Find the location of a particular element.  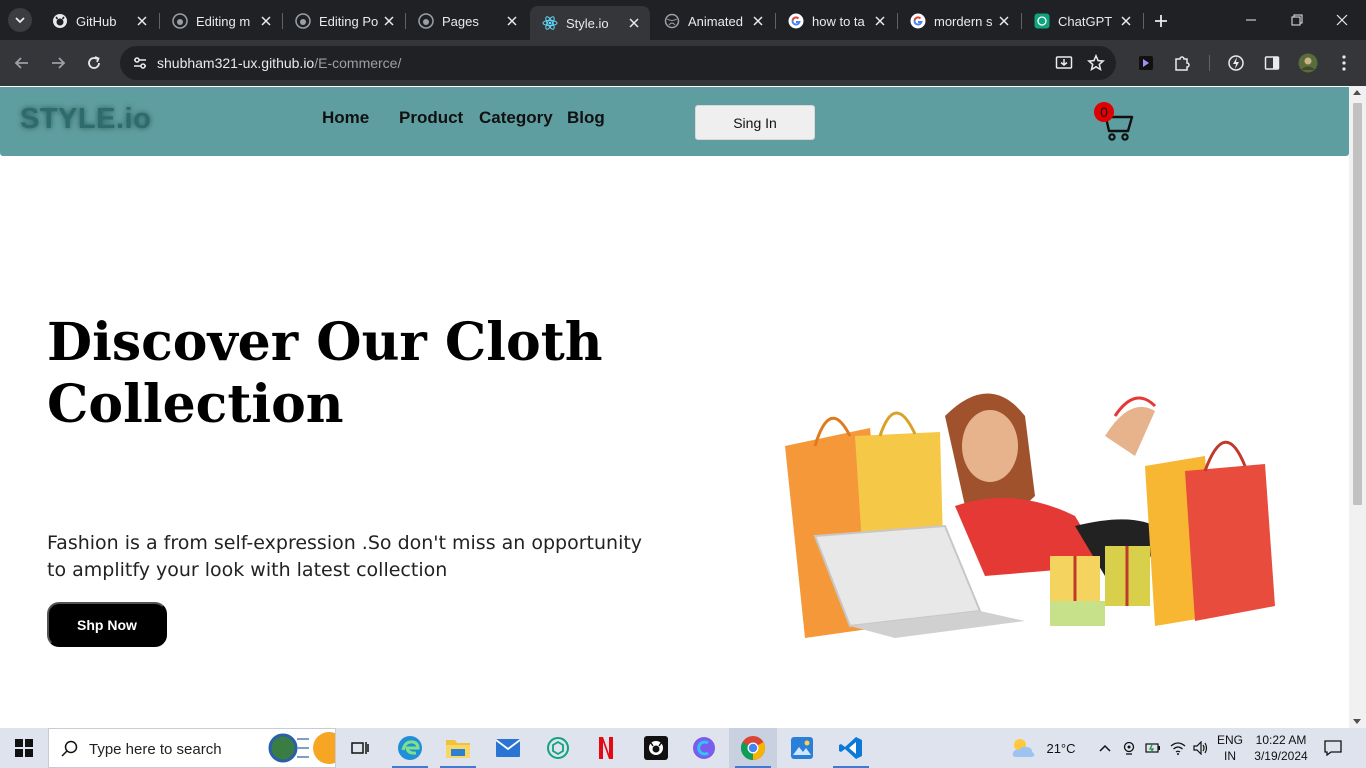

speaker-icon is located at coordinates (1200, 748).